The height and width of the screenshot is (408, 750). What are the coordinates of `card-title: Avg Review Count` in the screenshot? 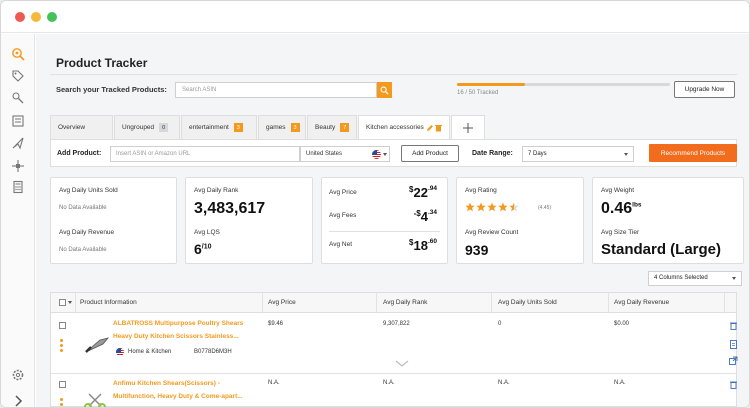 It's located at (492, 232).